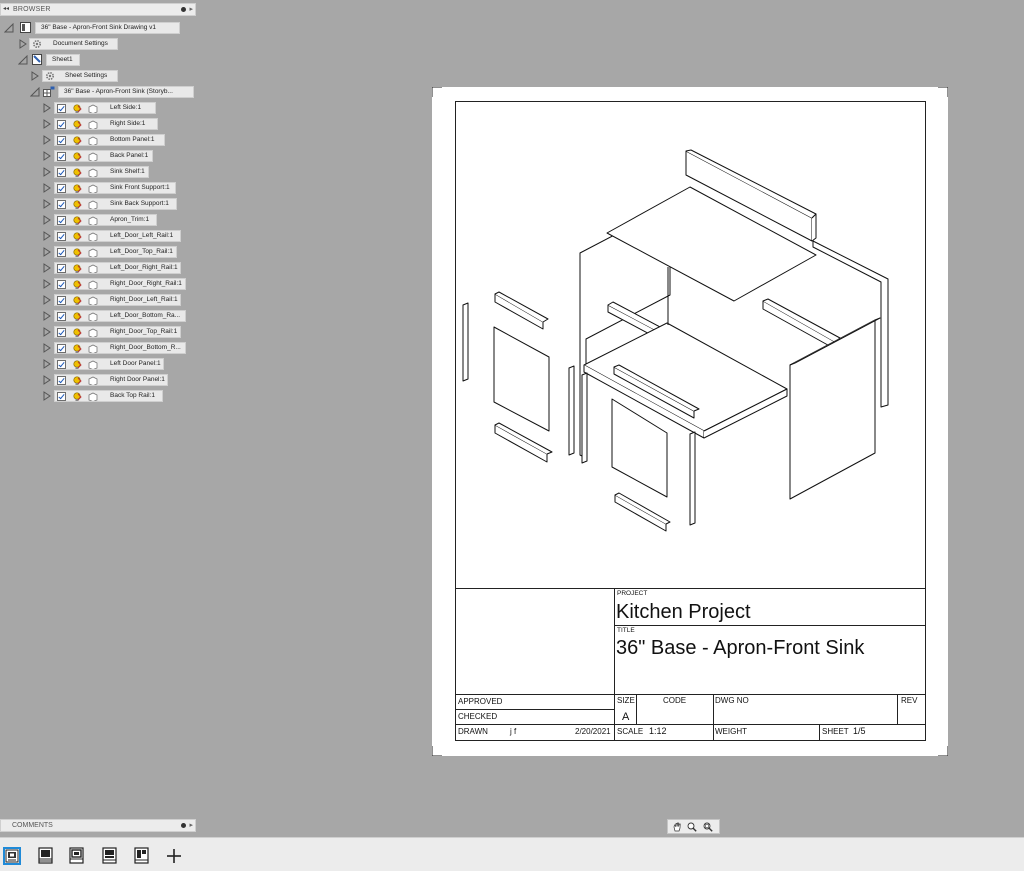  What do you see at coordinates (732, 700) in the screenshot?
I see `dwg-no-label: DWG NO` at bounding box center [732, 700].